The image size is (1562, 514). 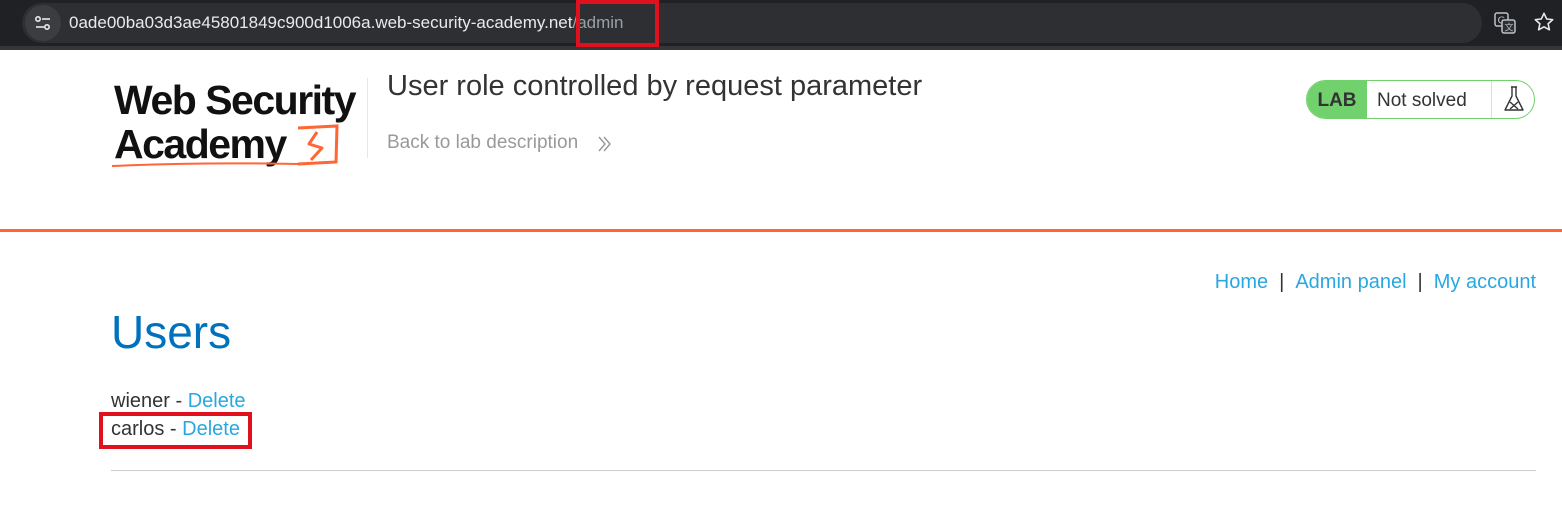 I want to click on header-divider, so click(x=367, y=118).